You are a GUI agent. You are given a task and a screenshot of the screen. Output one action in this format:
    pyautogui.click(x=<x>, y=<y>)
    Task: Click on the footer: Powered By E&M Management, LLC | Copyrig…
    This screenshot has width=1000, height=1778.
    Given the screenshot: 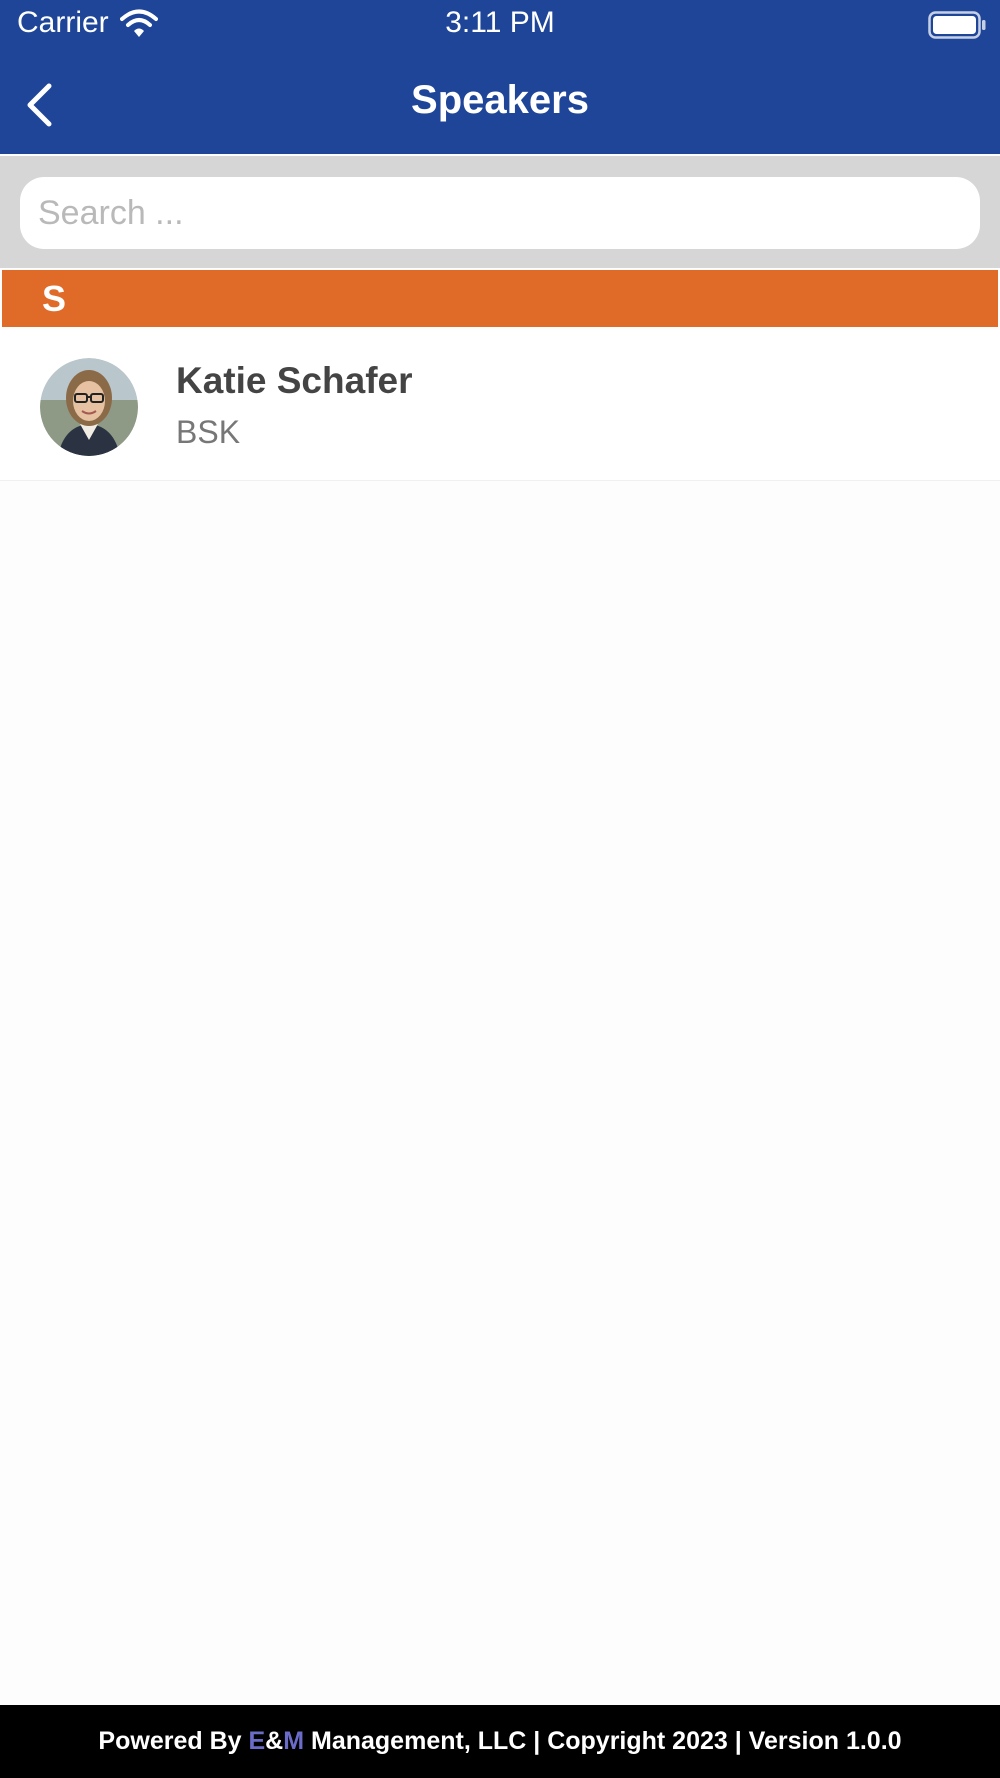 What is the action you would take?
    pyautogui.click(x=500, y=1741)
    